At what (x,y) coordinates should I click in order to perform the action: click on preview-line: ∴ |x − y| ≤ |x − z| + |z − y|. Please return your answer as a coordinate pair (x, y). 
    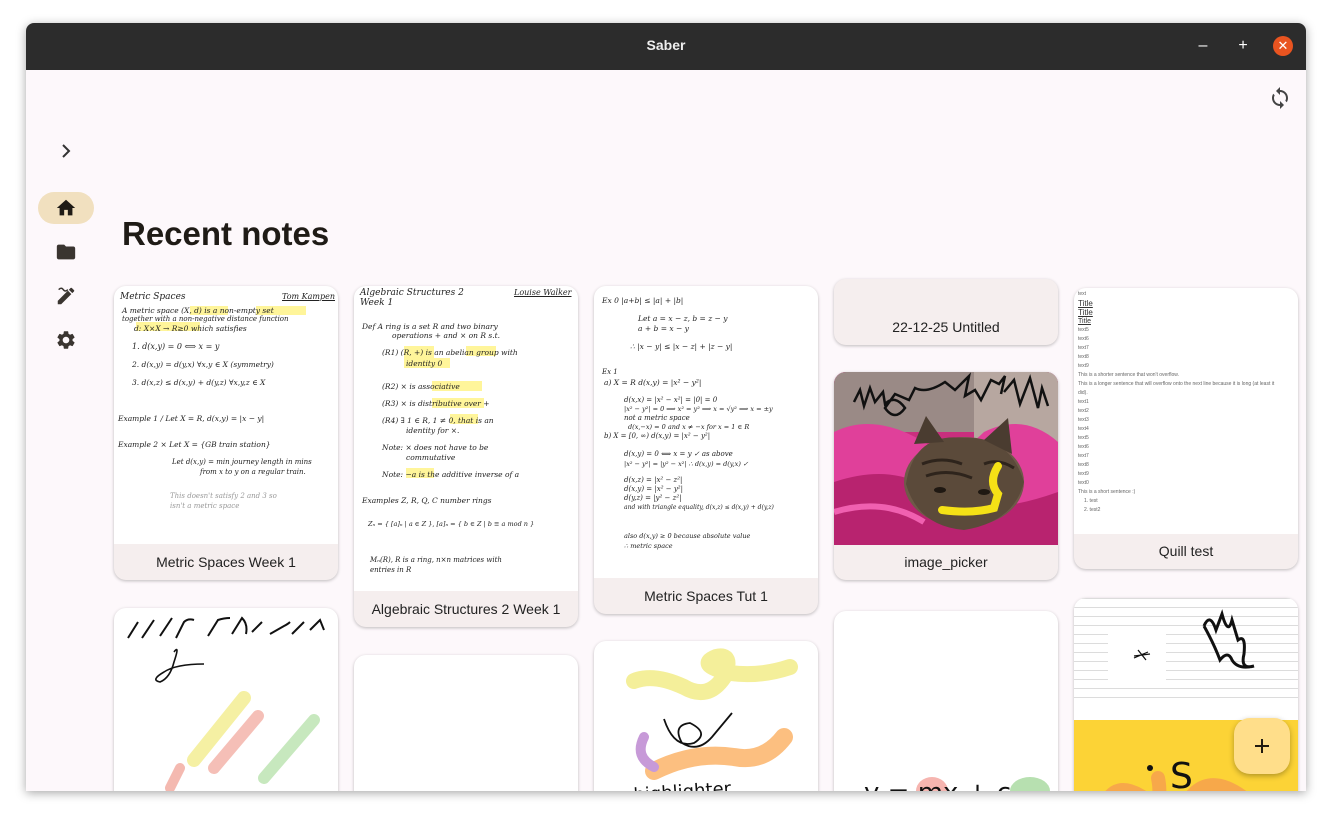
    Looking at the image, I should click on (681, 346).